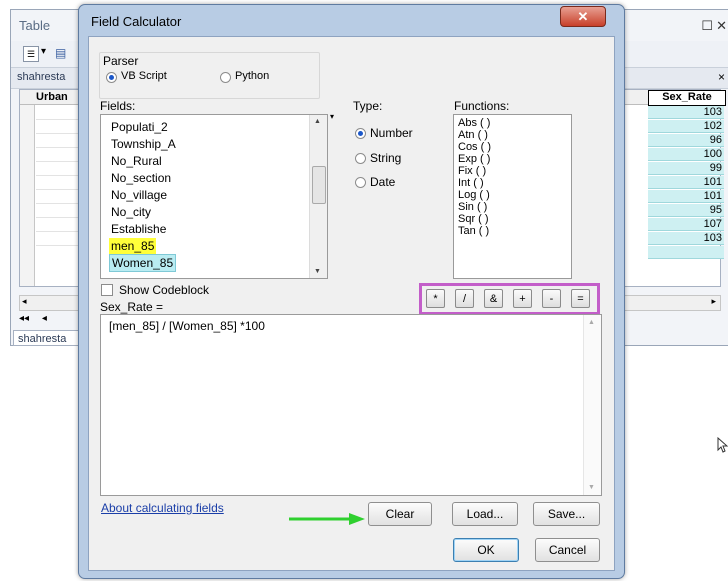 This screenshot has height=581, width=728. What do you see at coordinates (551, 298) in the screenshot?
I see `subtract-operator-button: -` at bounding box center [551, 298].